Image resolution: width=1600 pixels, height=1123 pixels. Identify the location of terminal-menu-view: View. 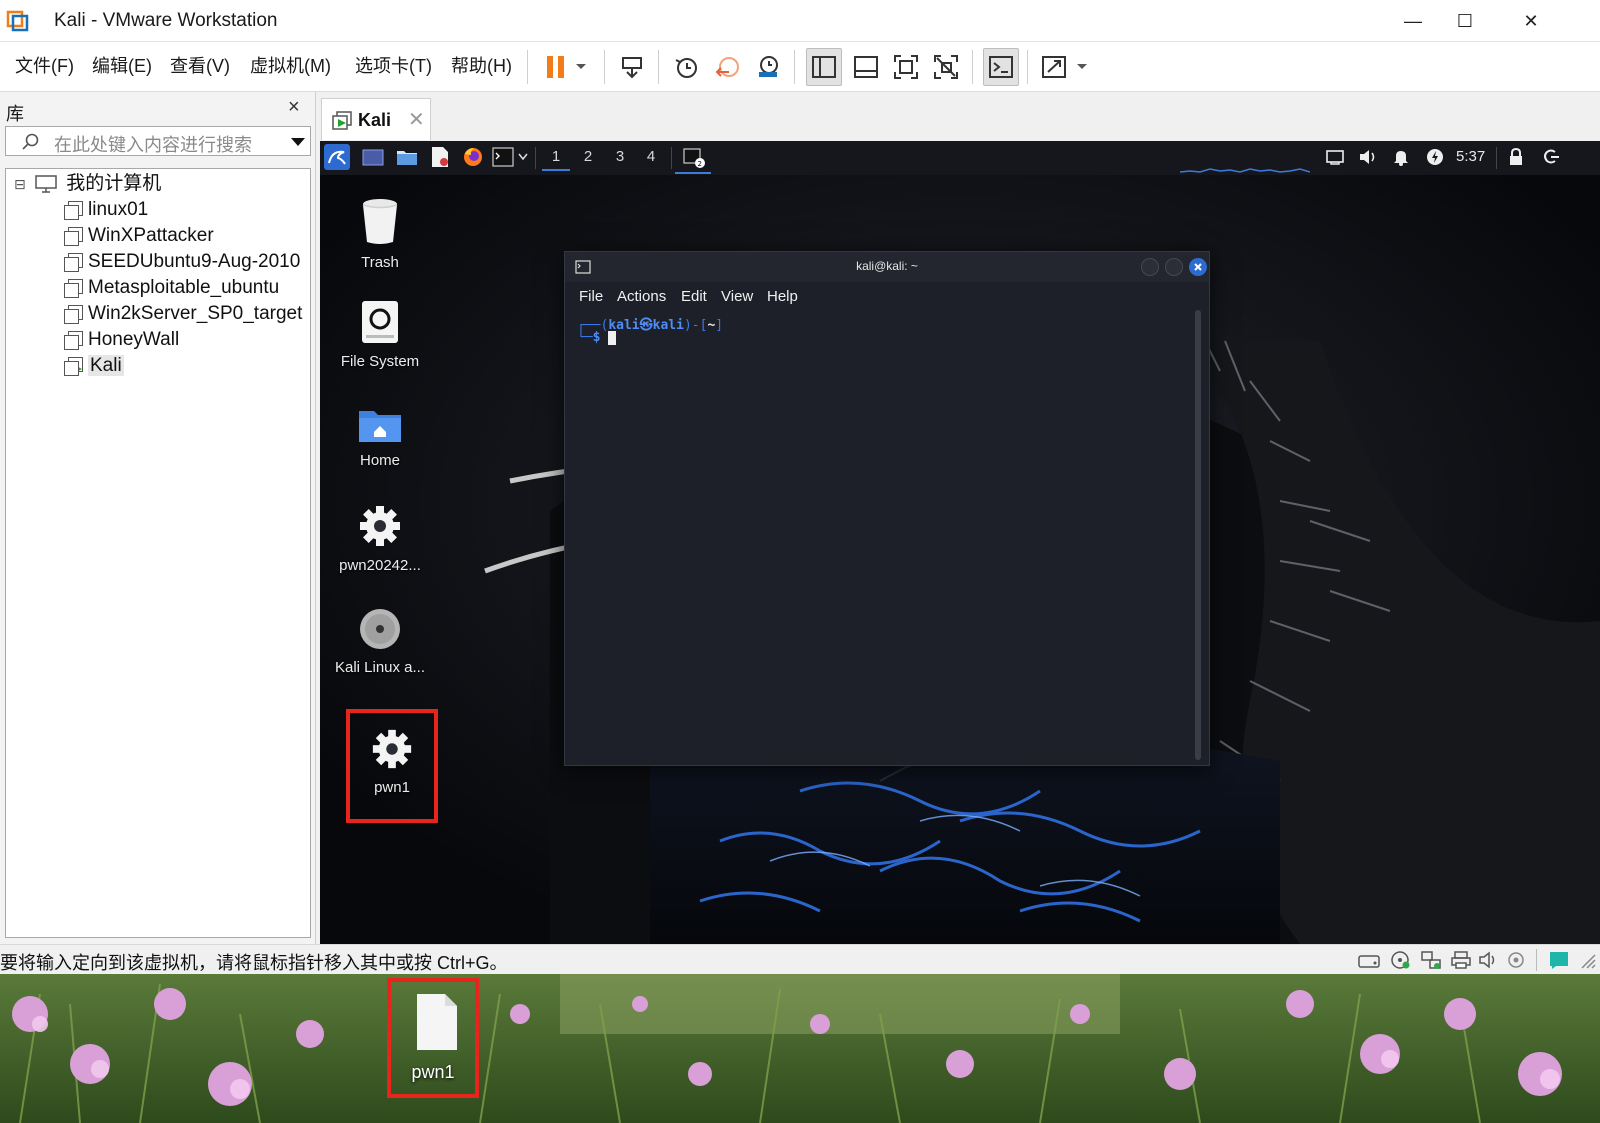
(737, 296).